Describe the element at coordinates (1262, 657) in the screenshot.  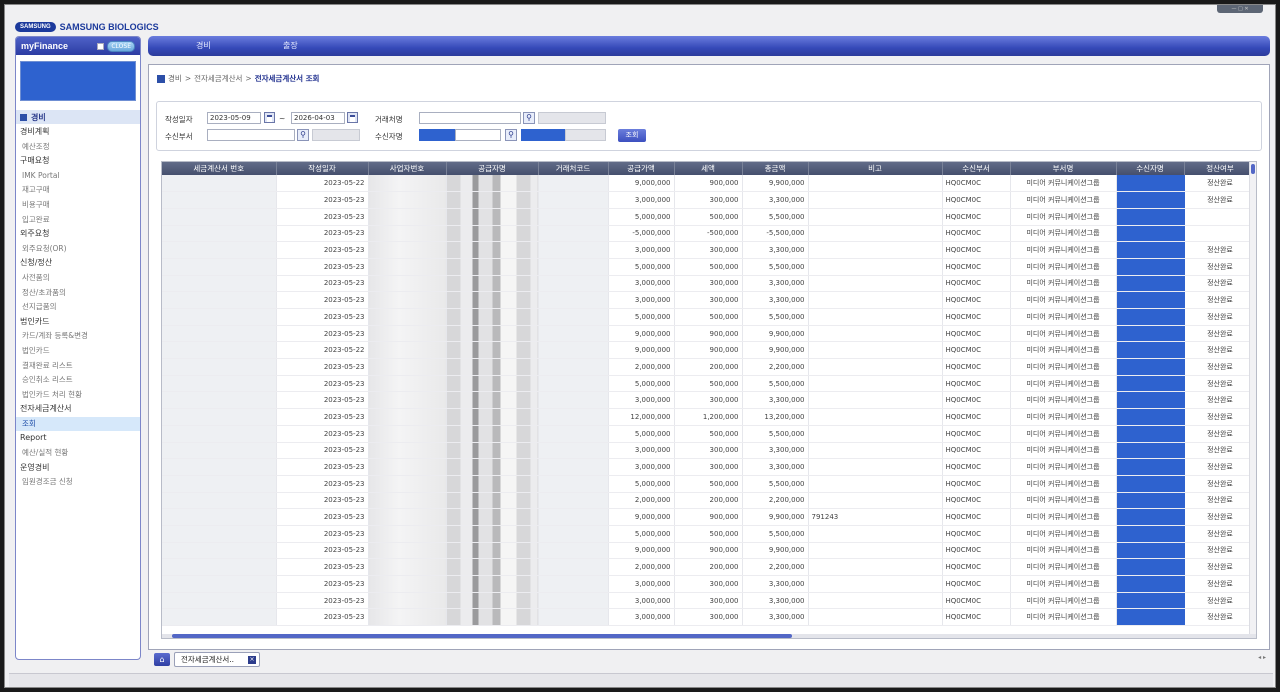
I see `tab-scroll-arrows: ◂ ▸` at that location.